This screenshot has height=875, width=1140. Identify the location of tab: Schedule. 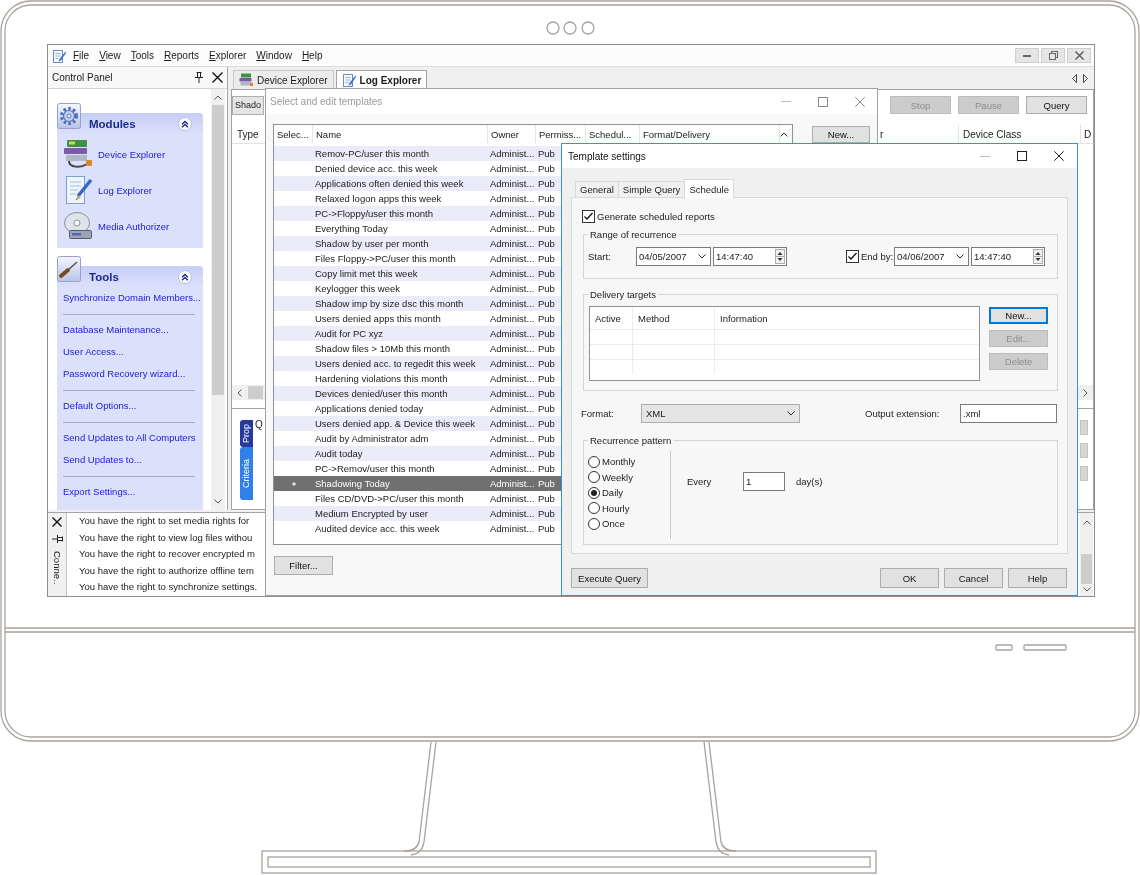
(709, 188).